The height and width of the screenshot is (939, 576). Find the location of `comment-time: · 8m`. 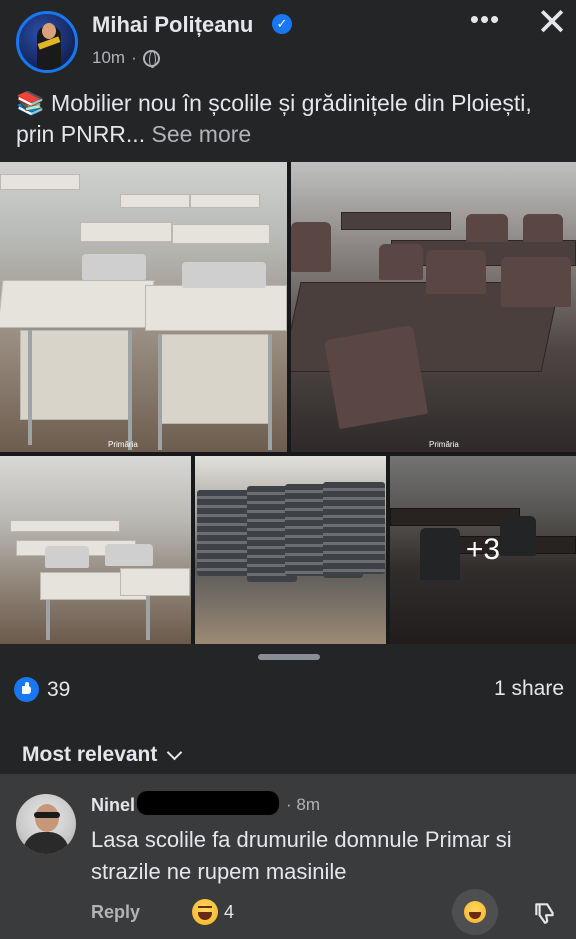

comment-time: · 8m is located at coordinates (303, 805).